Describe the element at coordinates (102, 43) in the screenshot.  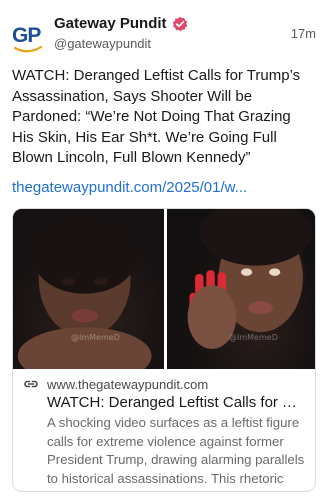
I see `account-handle: @gatewaypundit` at that location.